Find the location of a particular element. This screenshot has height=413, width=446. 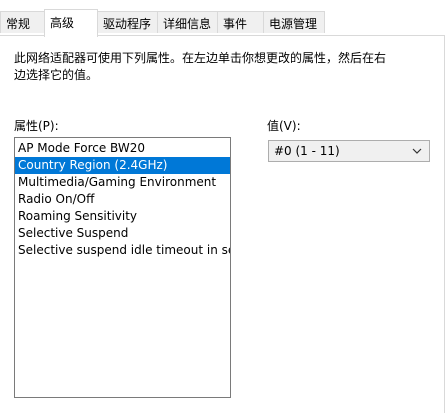

list-item: AP Mode Force BW20 is located at coordinates (122, 148).